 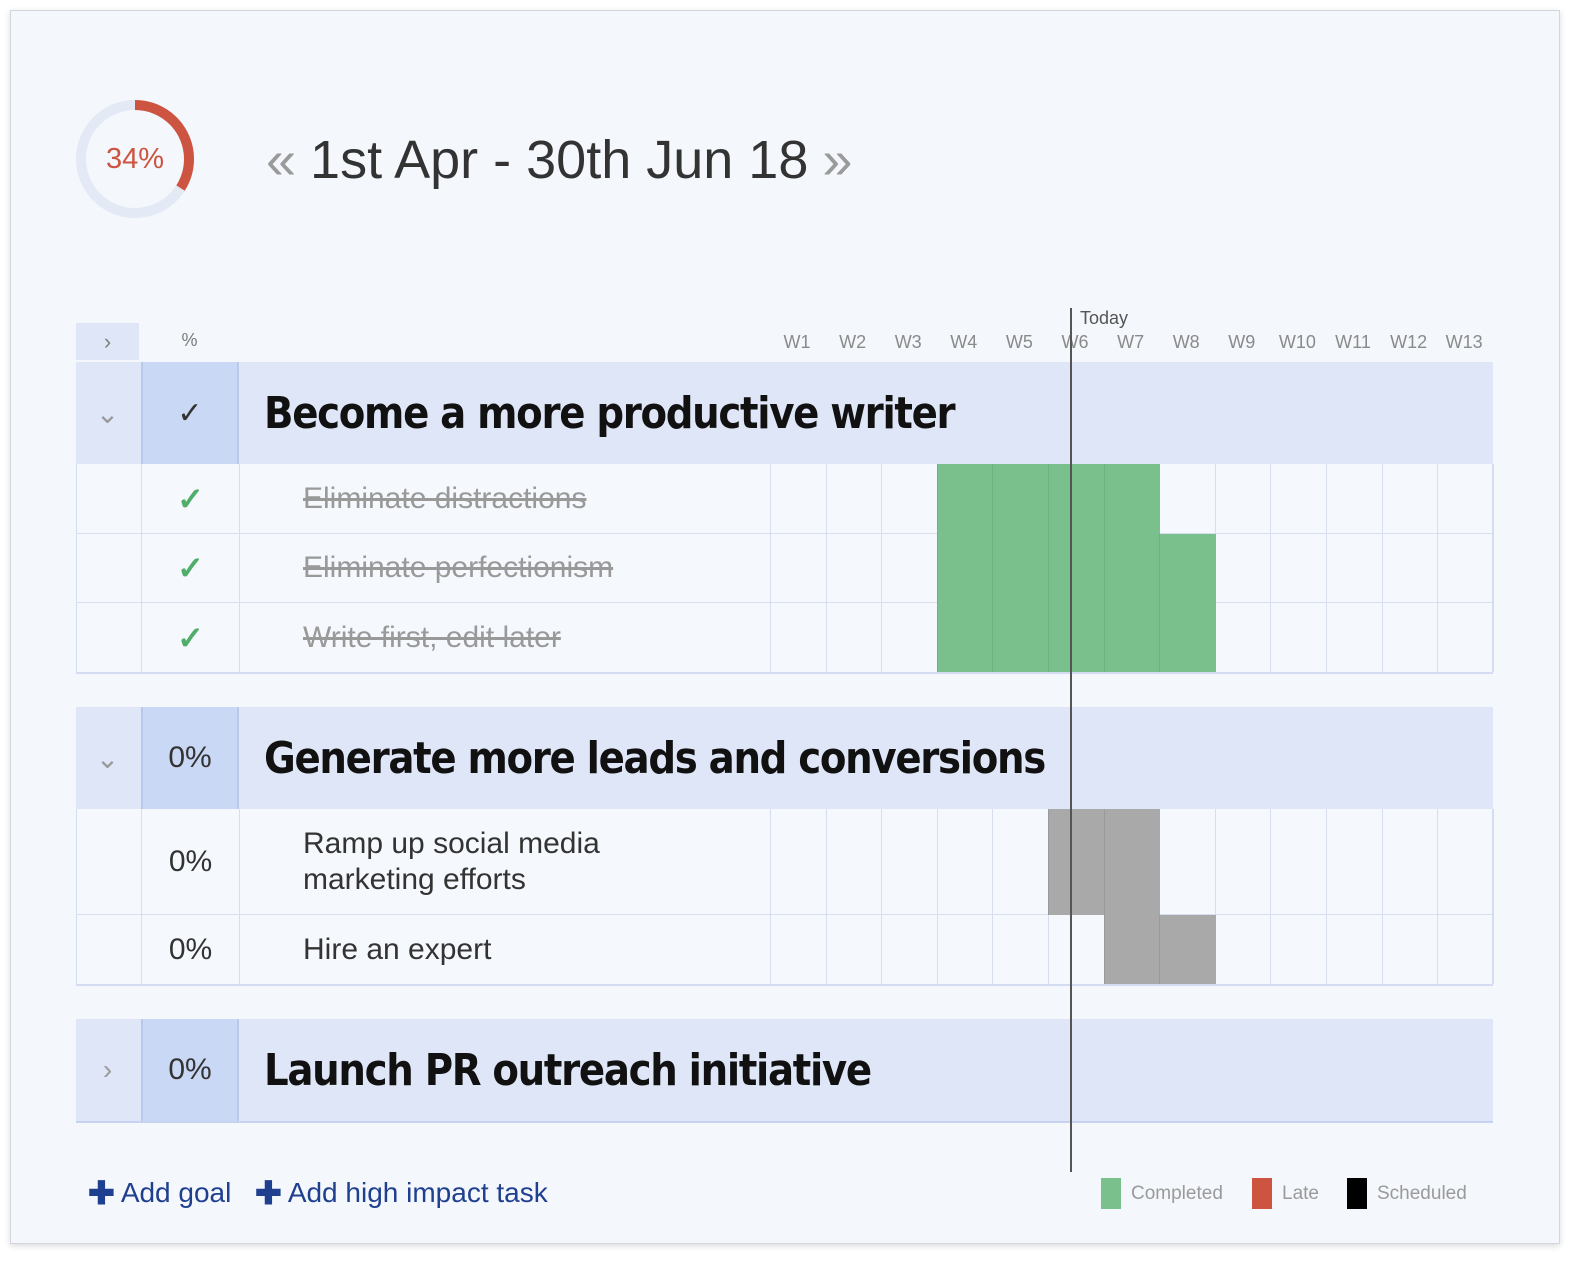 What do you see at coordinates (523, 637) in the screenshot?
I see `task-name: Write first, edit later` at bounding box center [523, 637].